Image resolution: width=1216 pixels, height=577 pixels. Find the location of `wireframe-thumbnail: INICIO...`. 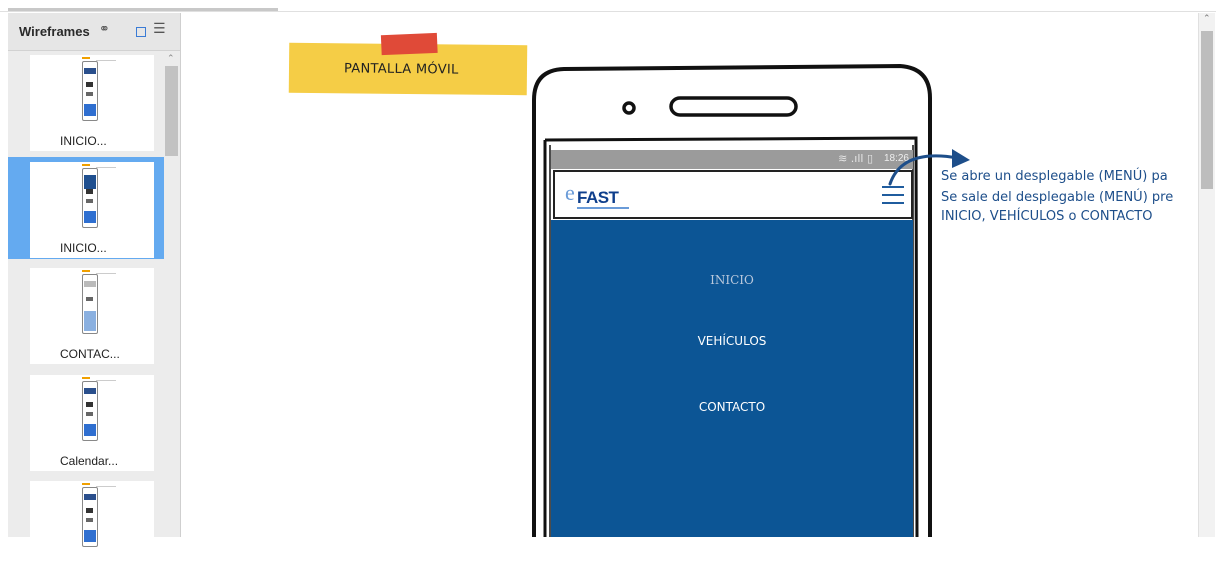

wireframe-thumbnail: INICIO... is located at coordinates (92, 103).